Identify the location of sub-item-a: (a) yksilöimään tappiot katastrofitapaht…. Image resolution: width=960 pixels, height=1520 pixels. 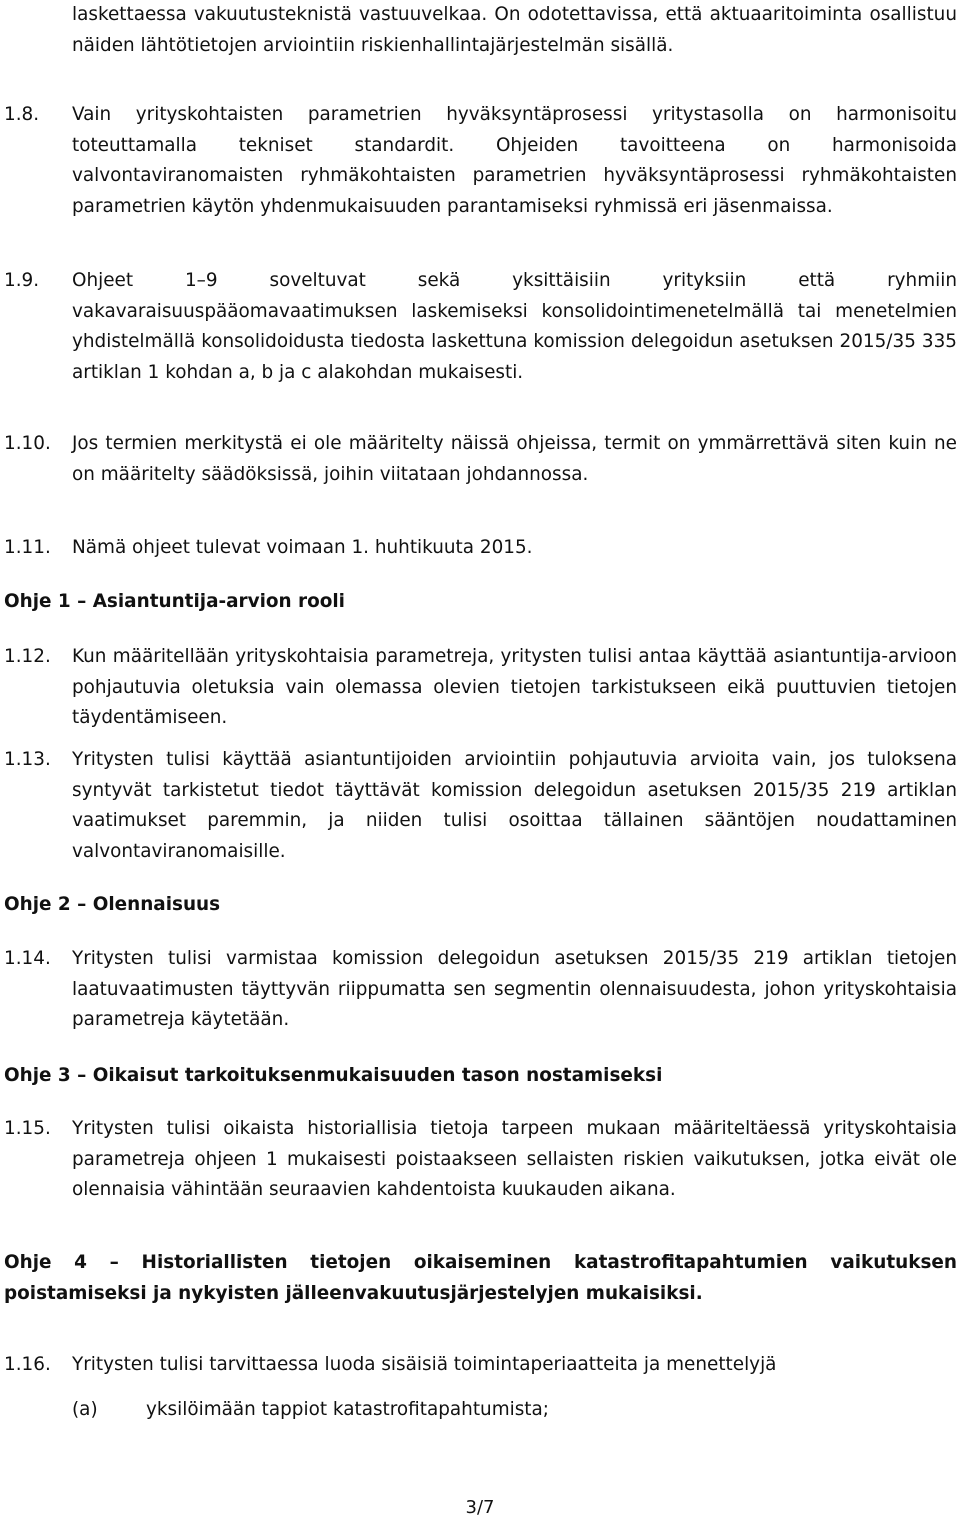
(482, 1410).